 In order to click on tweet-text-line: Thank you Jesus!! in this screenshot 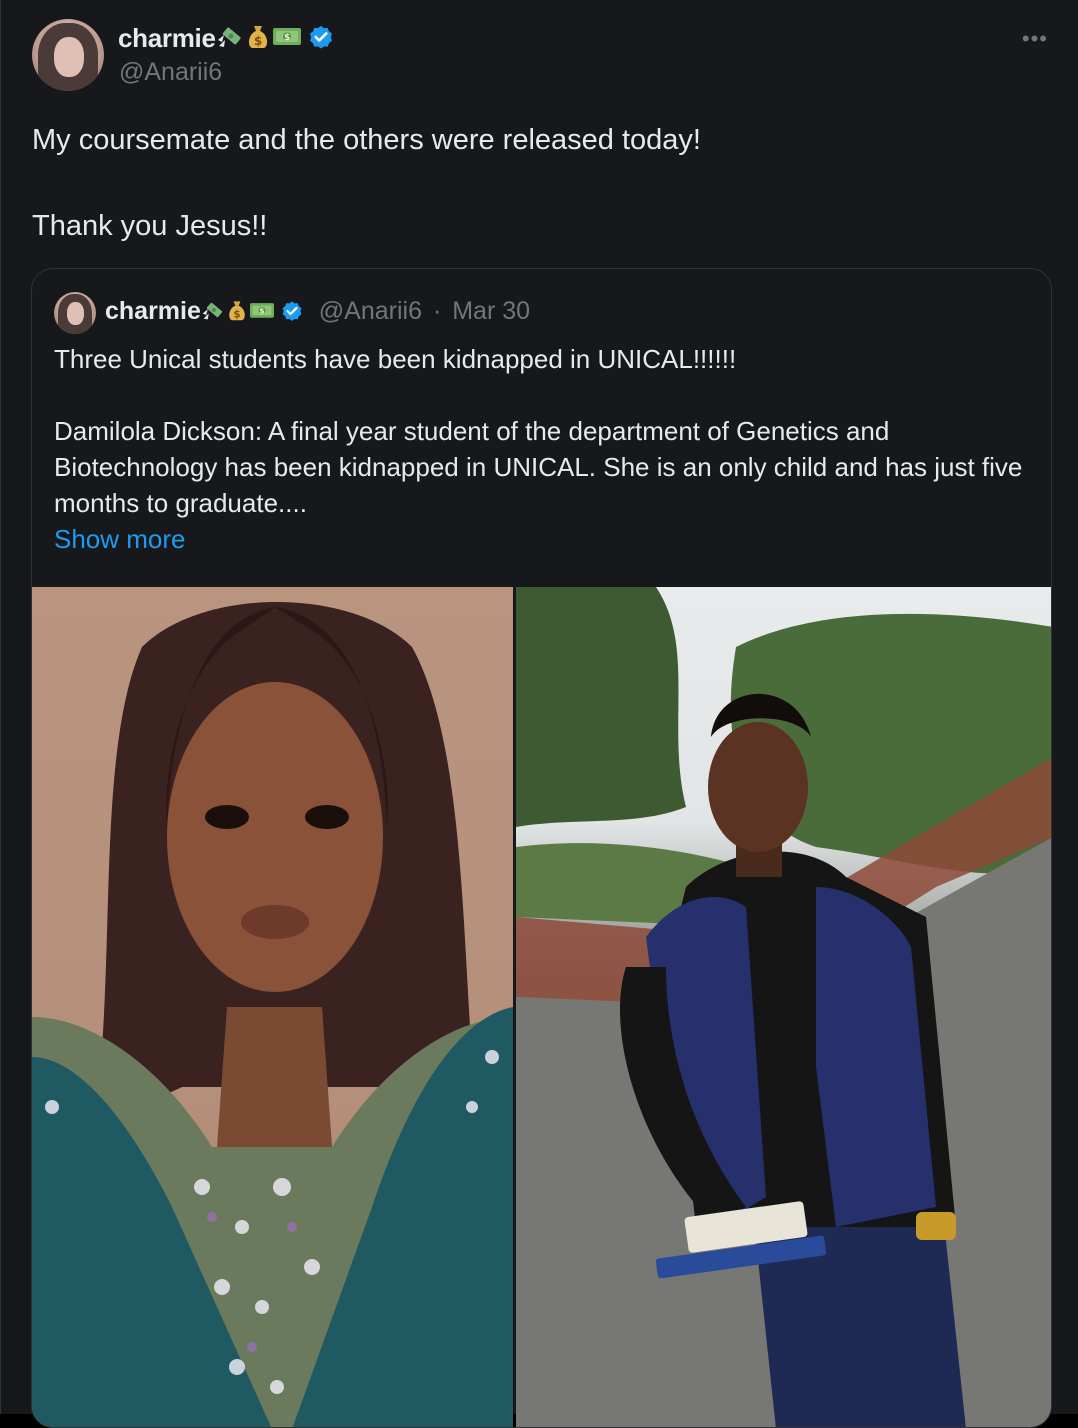, I will do `click(150, 226)`.